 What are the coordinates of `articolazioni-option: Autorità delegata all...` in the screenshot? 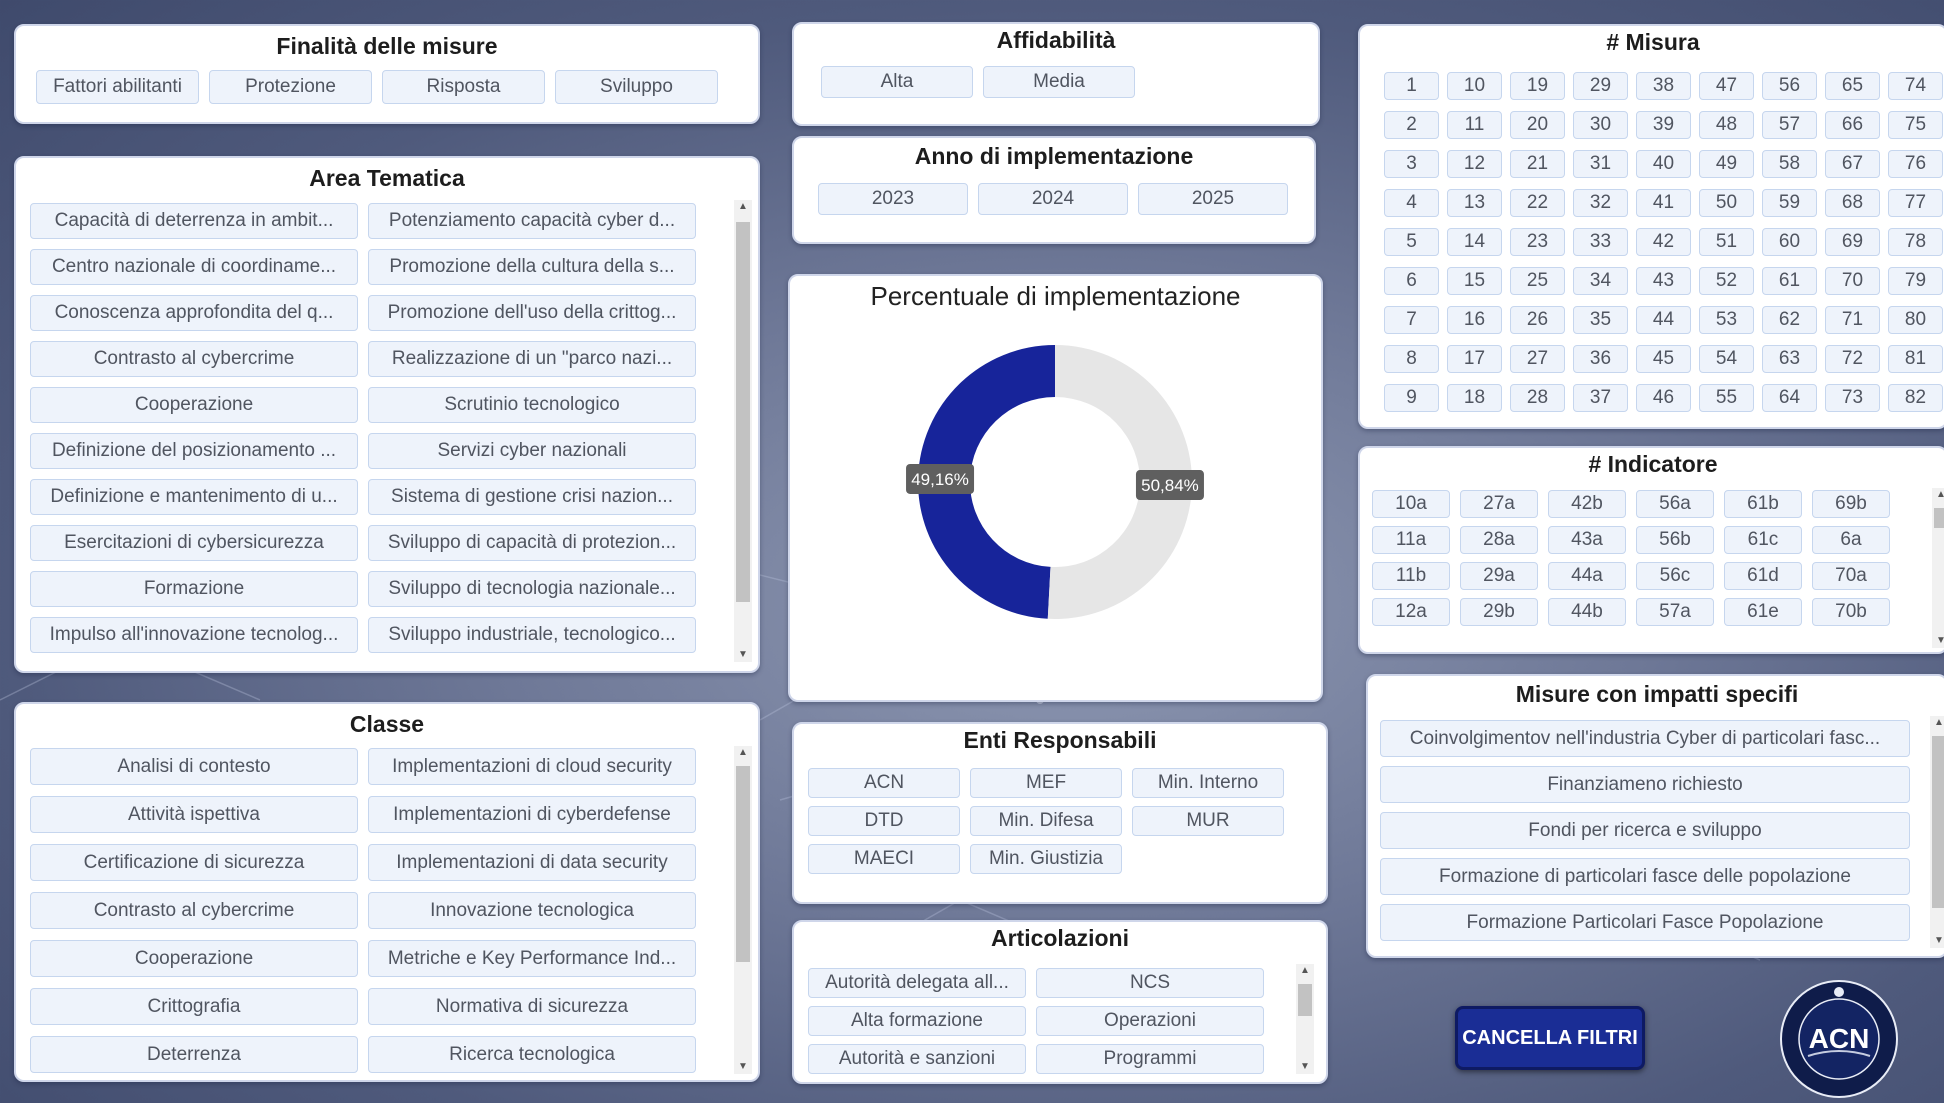 It's located at (917, 983).